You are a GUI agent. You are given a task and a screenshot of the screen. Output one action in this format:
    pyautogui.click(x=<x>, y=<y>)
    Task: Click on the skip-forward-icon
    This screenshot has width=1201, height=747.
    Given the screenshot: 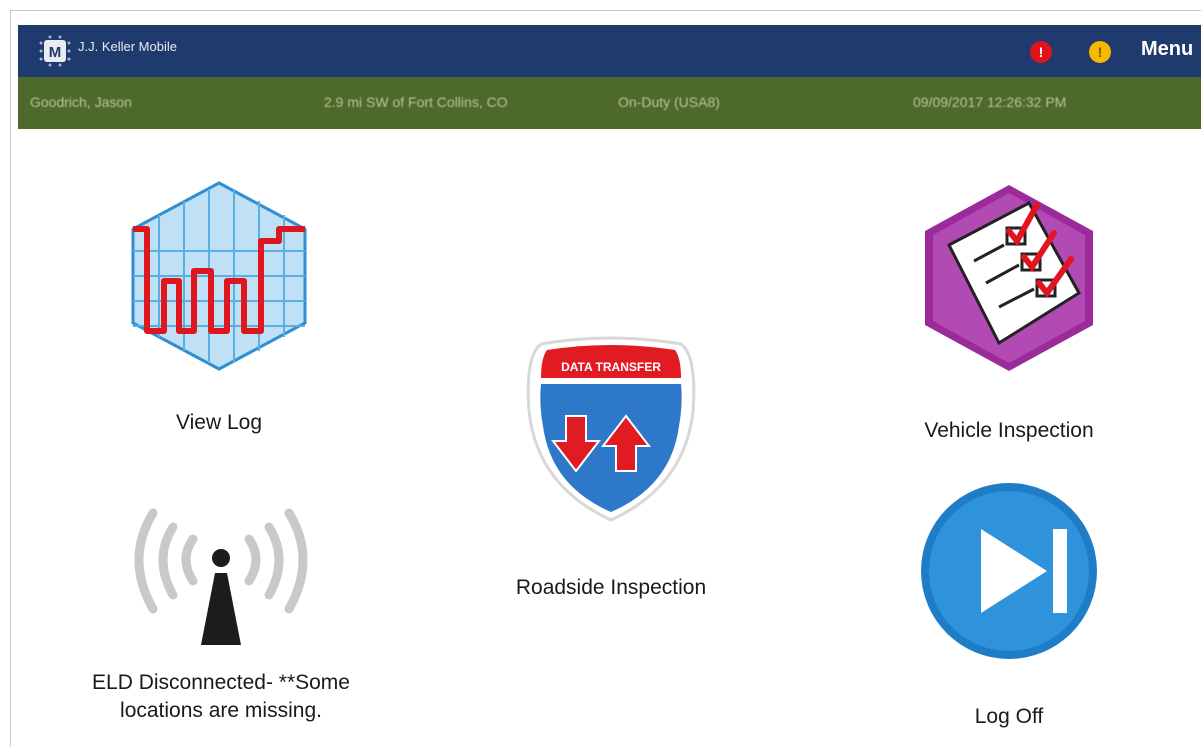 What is the action you would take?
    pyautogui.click(x=1009, y=571)
    